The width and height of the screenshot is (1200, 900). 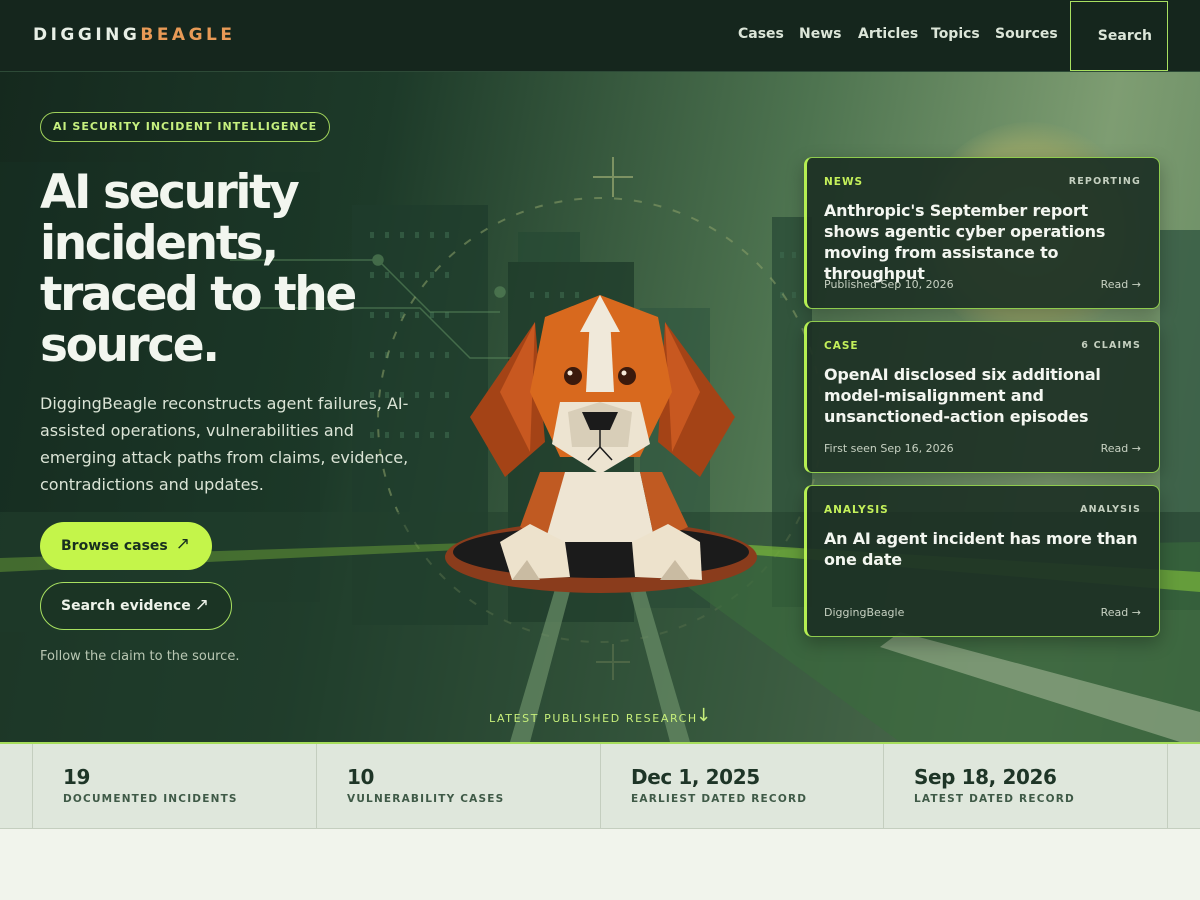 What do you see at coordinates (841, 346) in the screenshot?
I see `card-type: CASE` at bounding box center [841, 346].